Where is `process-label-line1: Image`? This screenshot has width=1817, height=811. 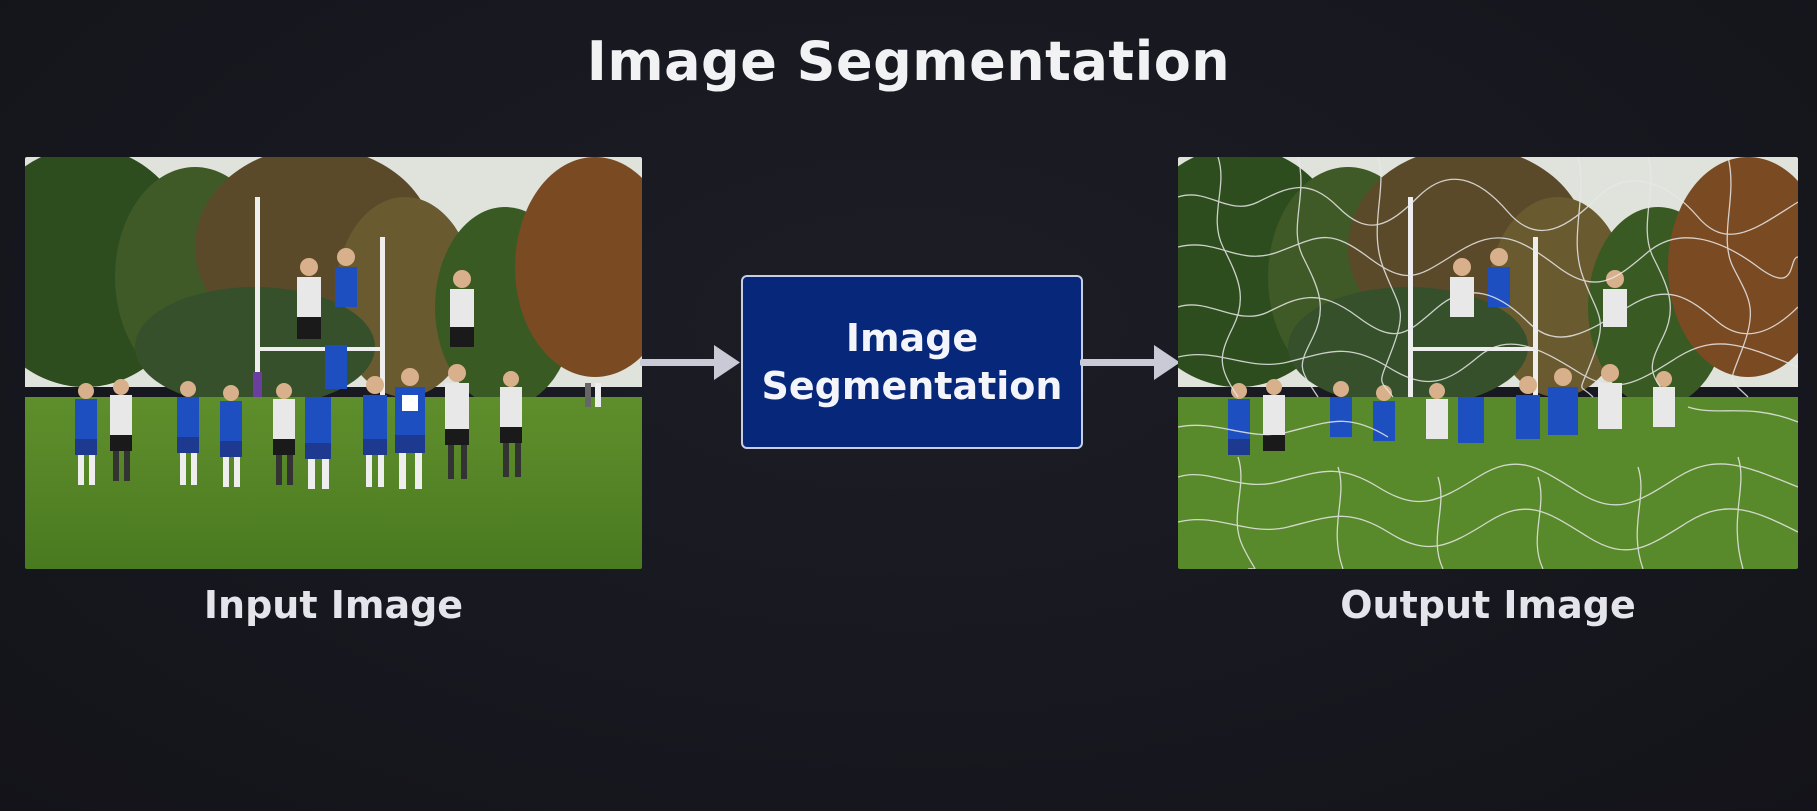
process-label-line1: Image is located at coordinates (912, 338).